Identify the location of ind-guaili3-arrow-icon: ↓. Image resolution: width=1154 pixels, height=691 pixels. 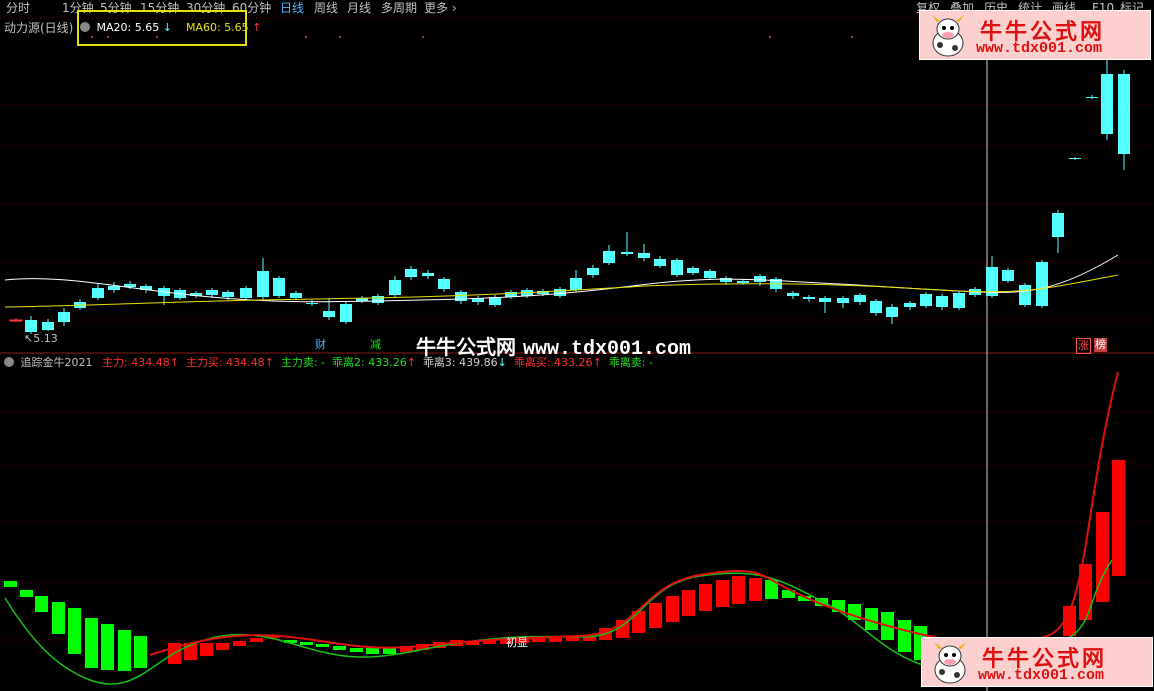
(502, 362).